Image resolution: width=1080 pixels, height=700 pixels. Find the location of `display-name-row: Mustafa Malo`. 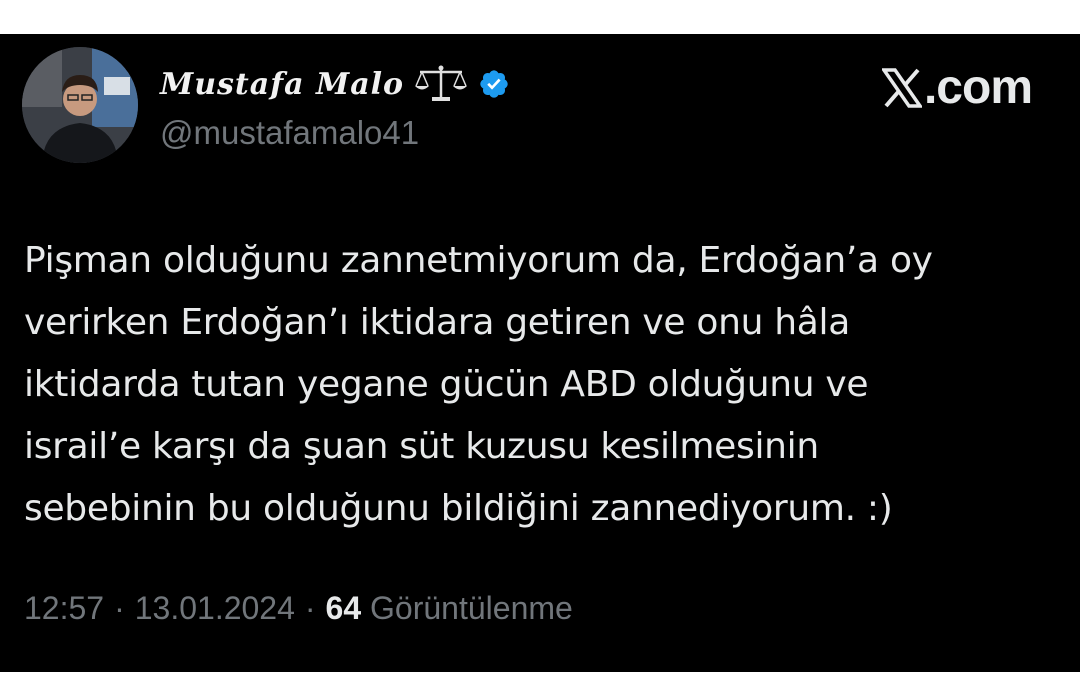

display-name-row: Mustafa Malo is located at coordinates (335, 84).